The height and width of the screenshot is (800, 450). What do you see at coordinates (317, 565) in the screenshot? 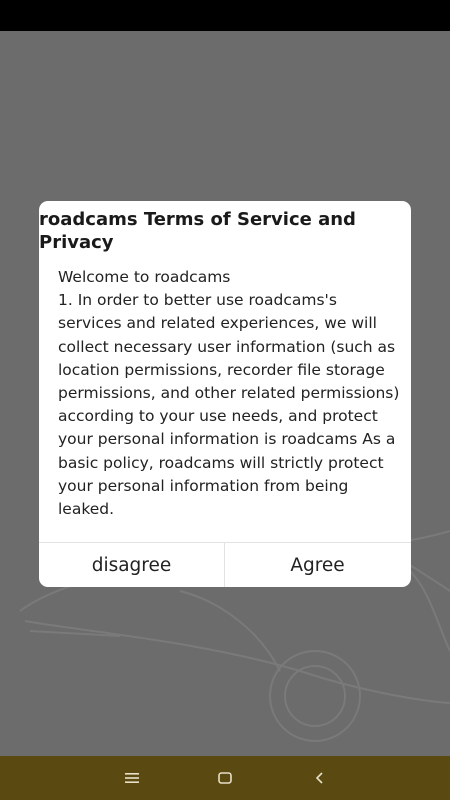
I see `agree-button: Agree` at bounding box center [317, 565].